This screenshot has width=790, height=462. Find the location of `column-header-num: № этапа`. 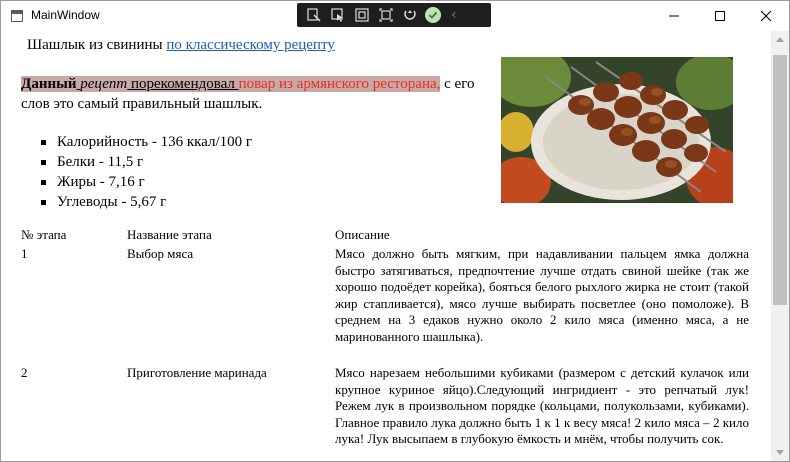

column-header-num: № этапа is located at coordinates (44, 234).